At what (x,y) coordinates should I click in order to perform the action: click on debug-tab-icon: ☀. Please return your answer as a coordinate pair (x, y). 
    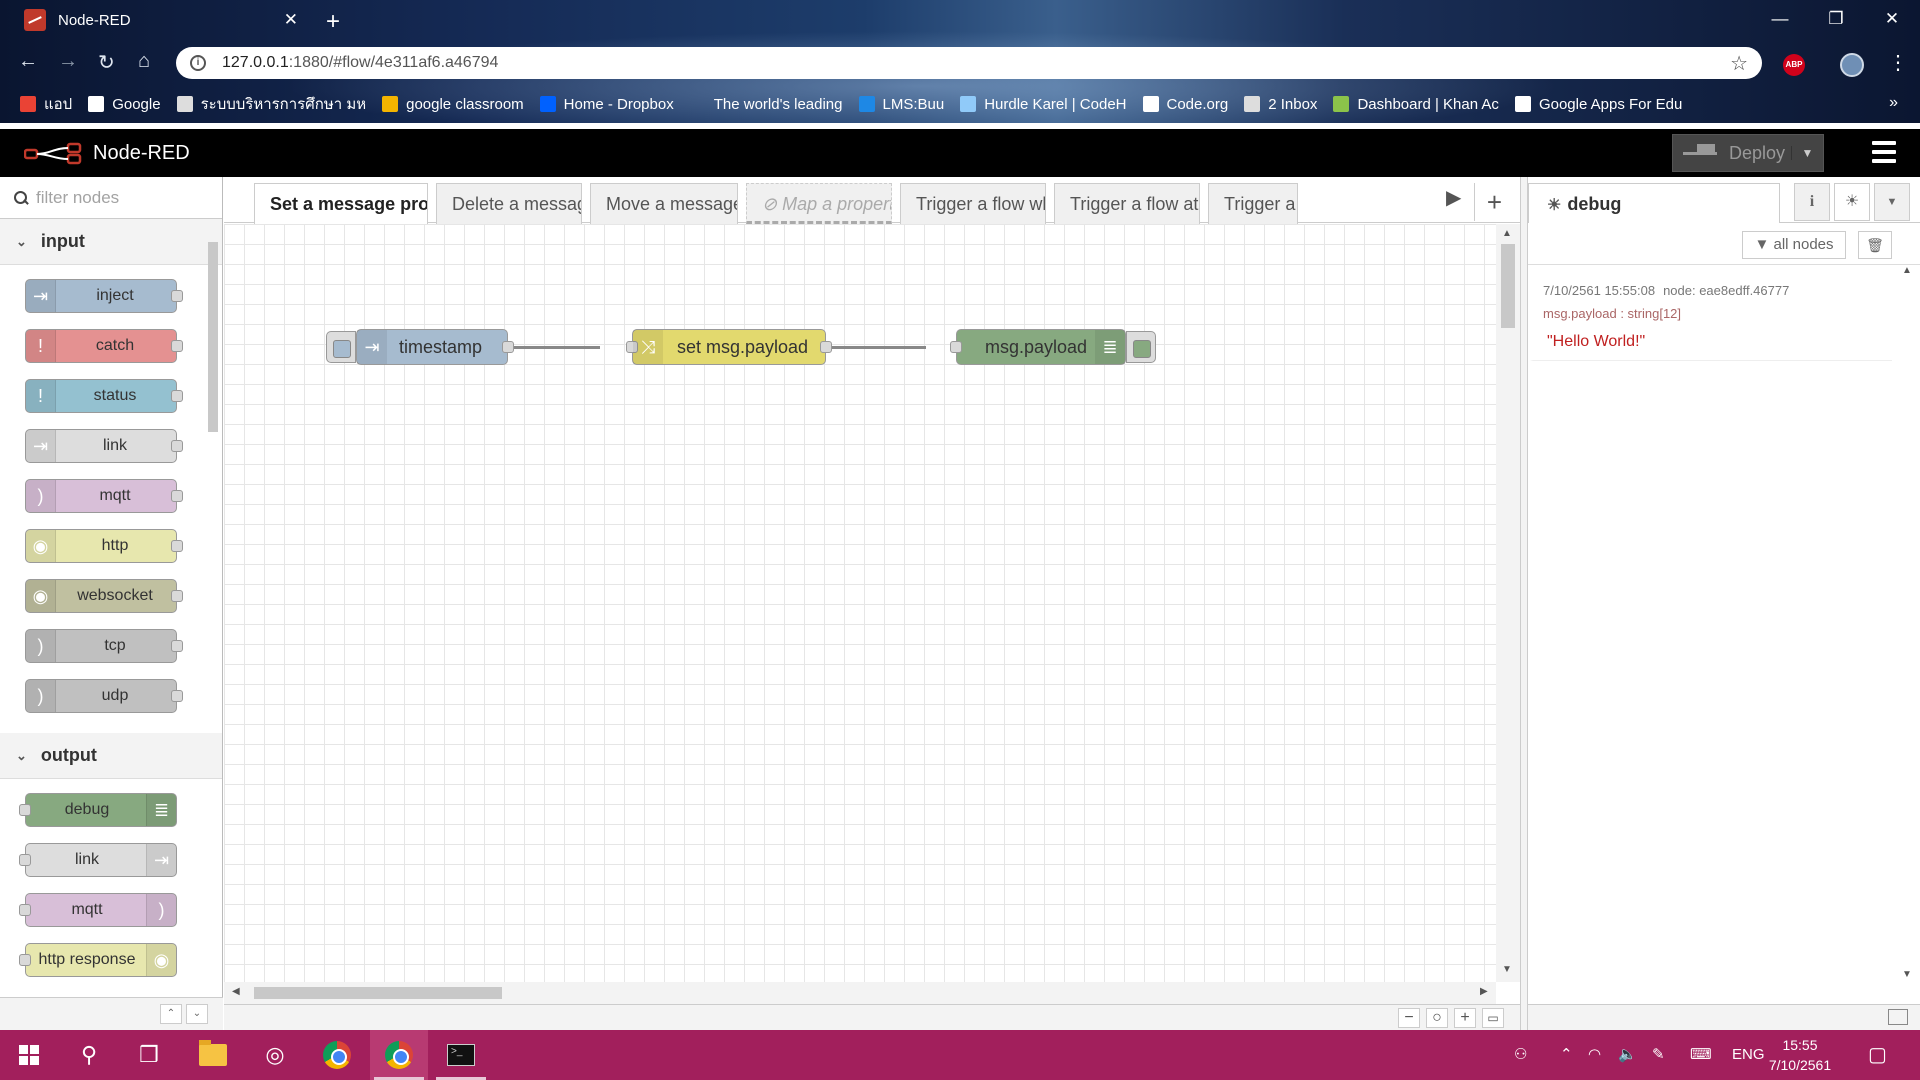
    Looking at the image, I should click on (1852, 202).